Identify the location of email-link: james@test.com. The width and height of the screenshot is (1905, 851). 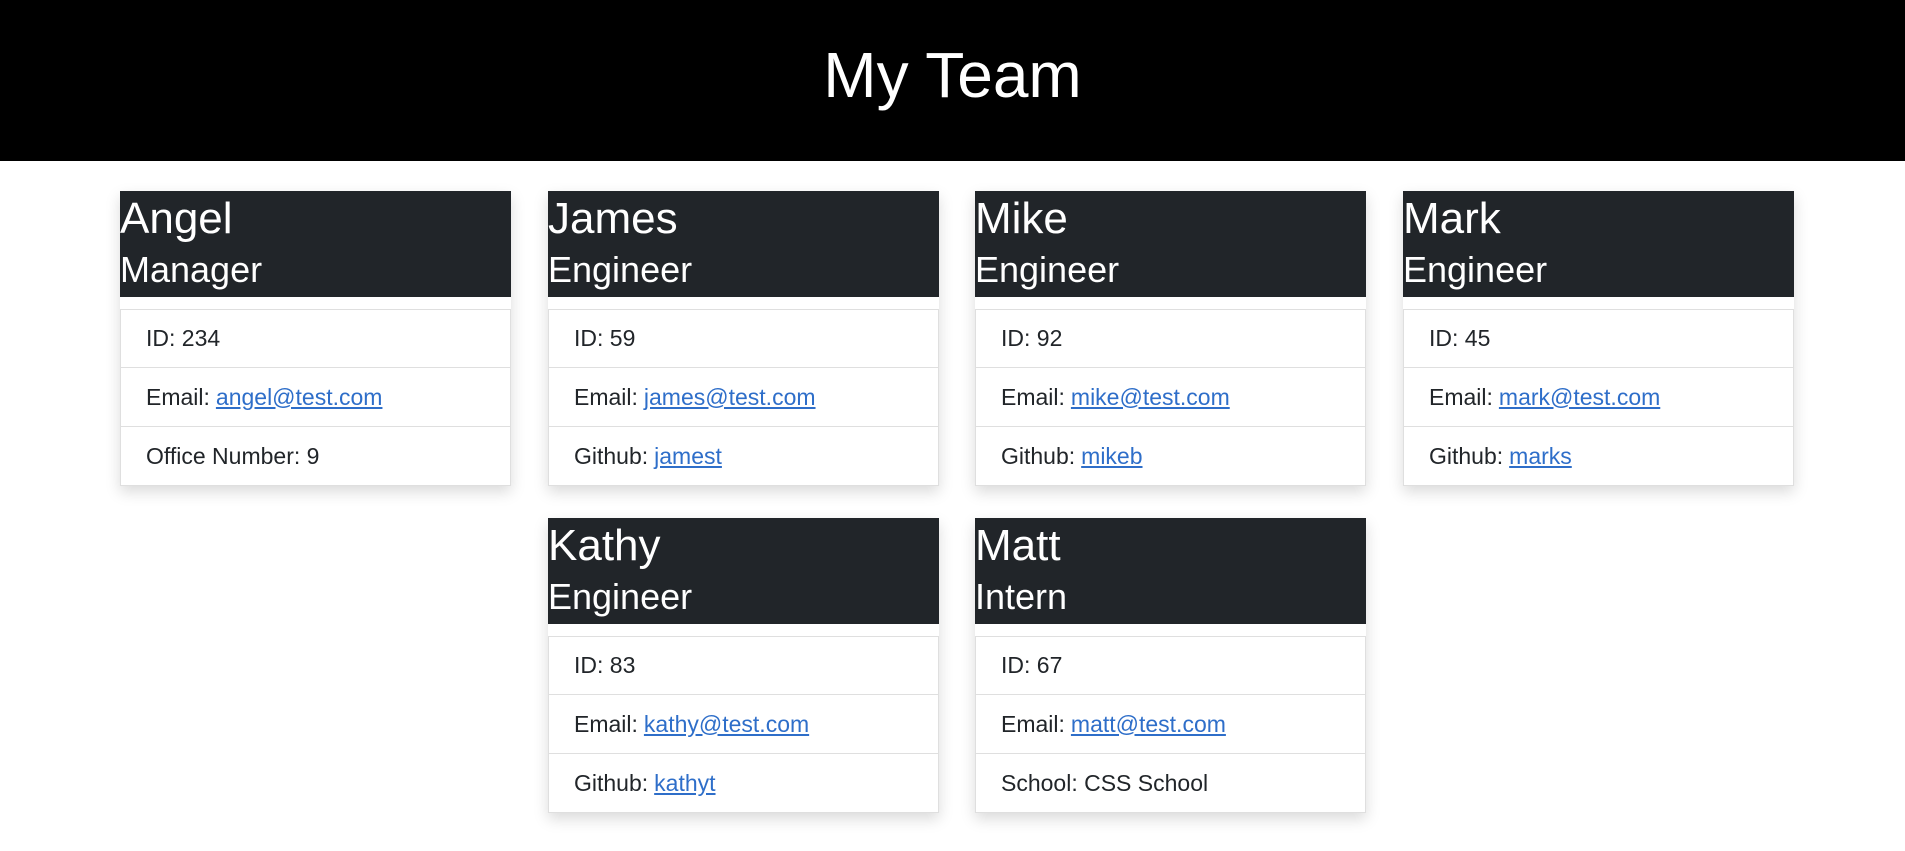
(730, 397).